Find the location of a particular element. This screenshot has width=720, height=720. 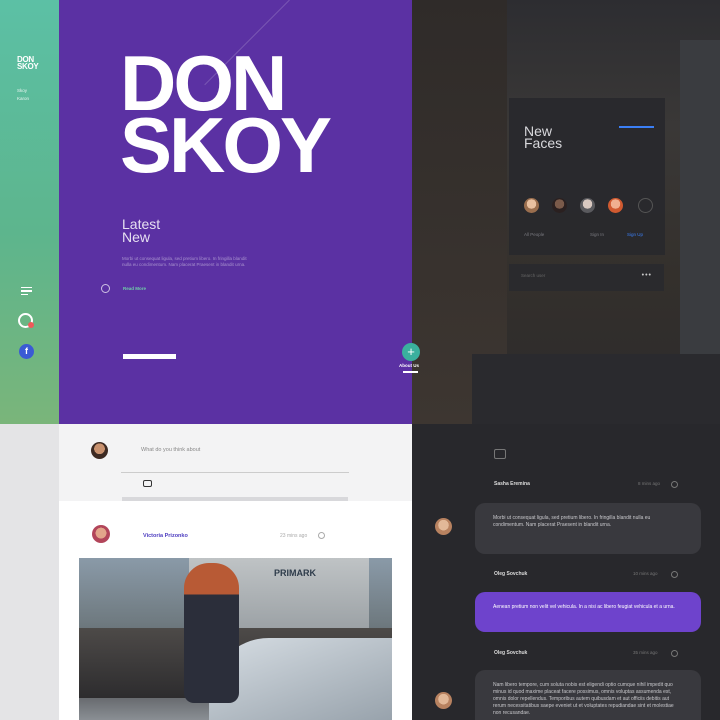

new-faces-card: New Faces All People Sign In Sign Up is located at coordinates (587, 176).